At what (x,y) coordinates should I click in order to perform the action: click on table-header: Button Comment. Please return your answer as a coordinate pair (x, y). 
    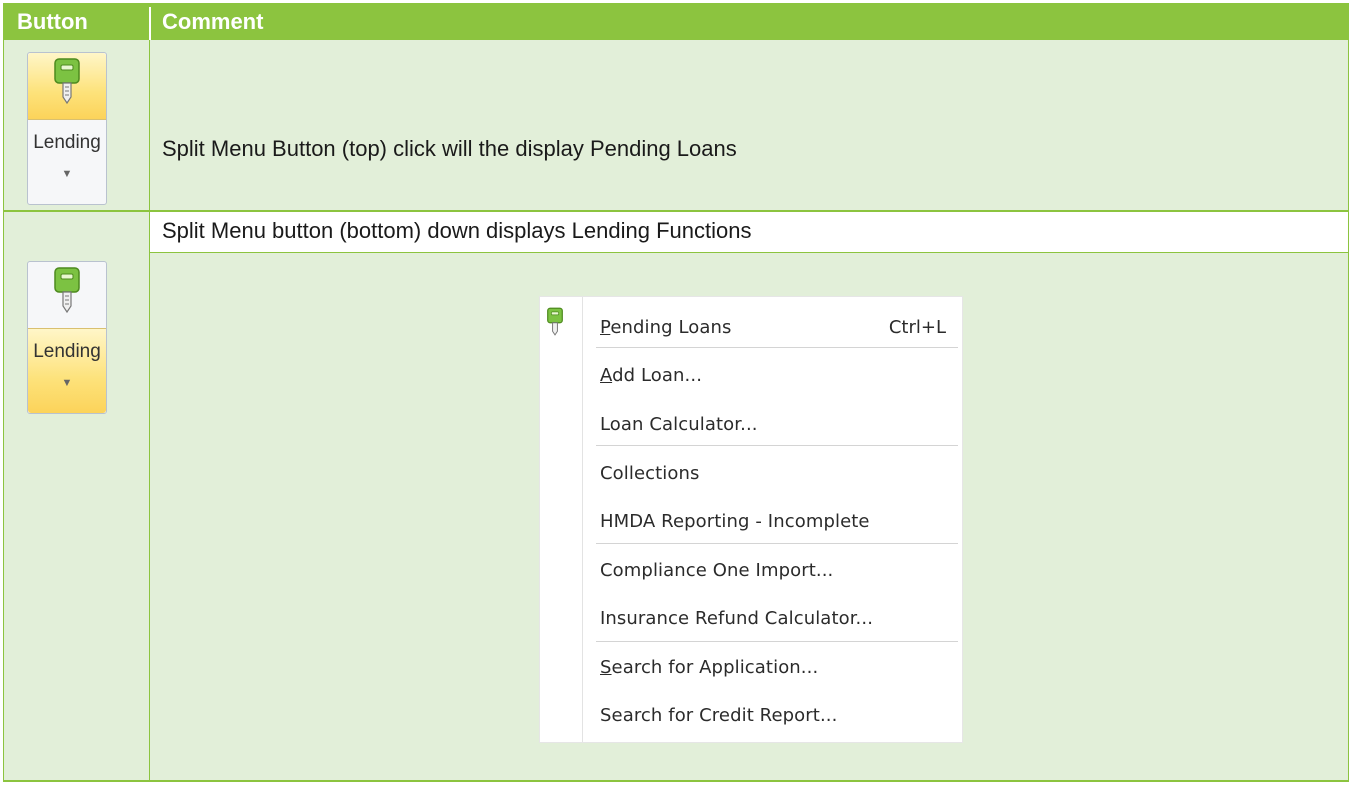
    Looking at the image, I should click on (676, 21).